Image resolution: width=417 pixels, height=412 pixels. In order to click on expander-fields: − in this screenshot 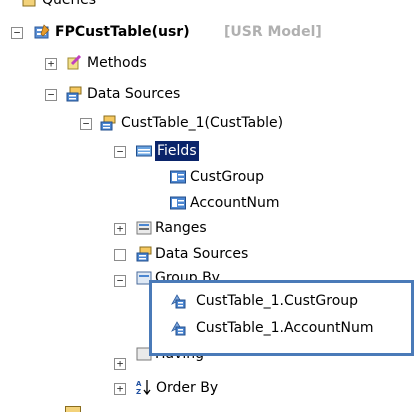, I will do `click(120, 152)`.